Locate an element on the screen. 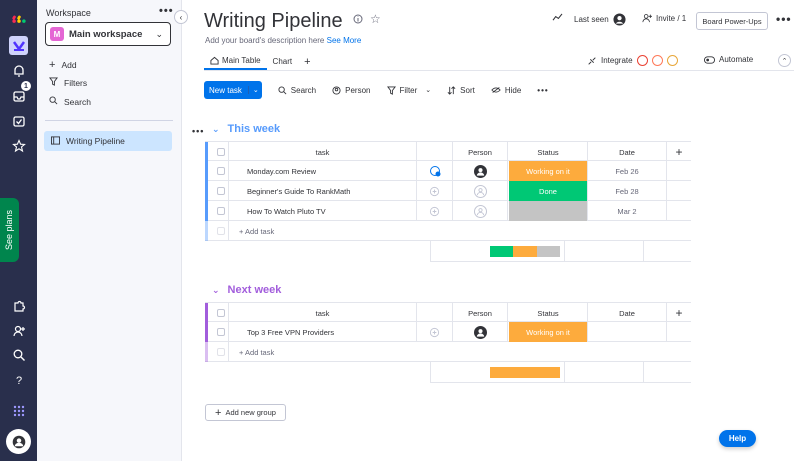 Image resolution: width=800 pixels, height=461 pixels. group-more-icon: ••• is located at coordinates (198, 131).